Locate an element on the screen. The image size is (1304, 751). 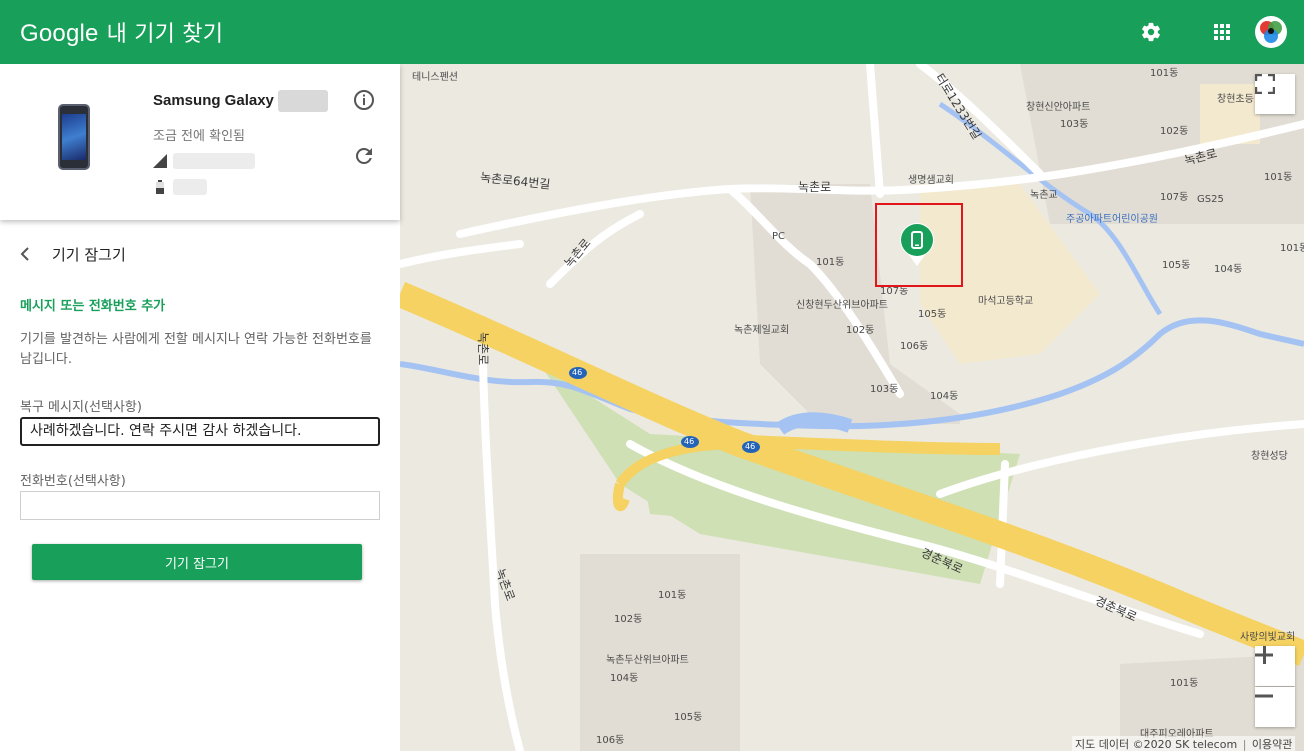
phone-marker-icon is located at coordinates (917, 244).